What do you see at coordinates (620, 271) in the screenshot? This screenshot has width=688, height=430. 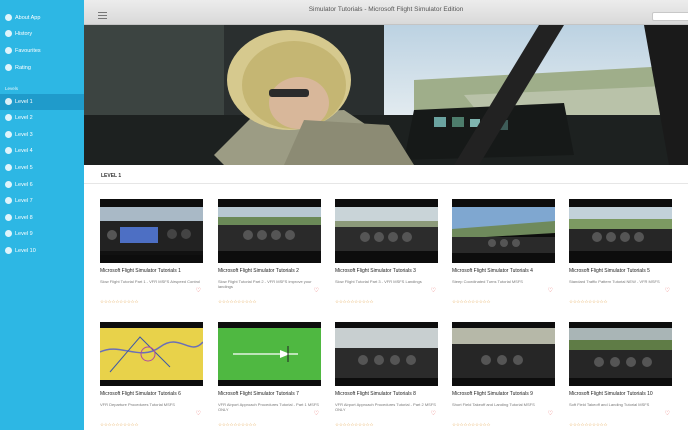 I see `video-title: Microsoft Flight Simulator Tutorials 5` at bounding box center [620, 271].